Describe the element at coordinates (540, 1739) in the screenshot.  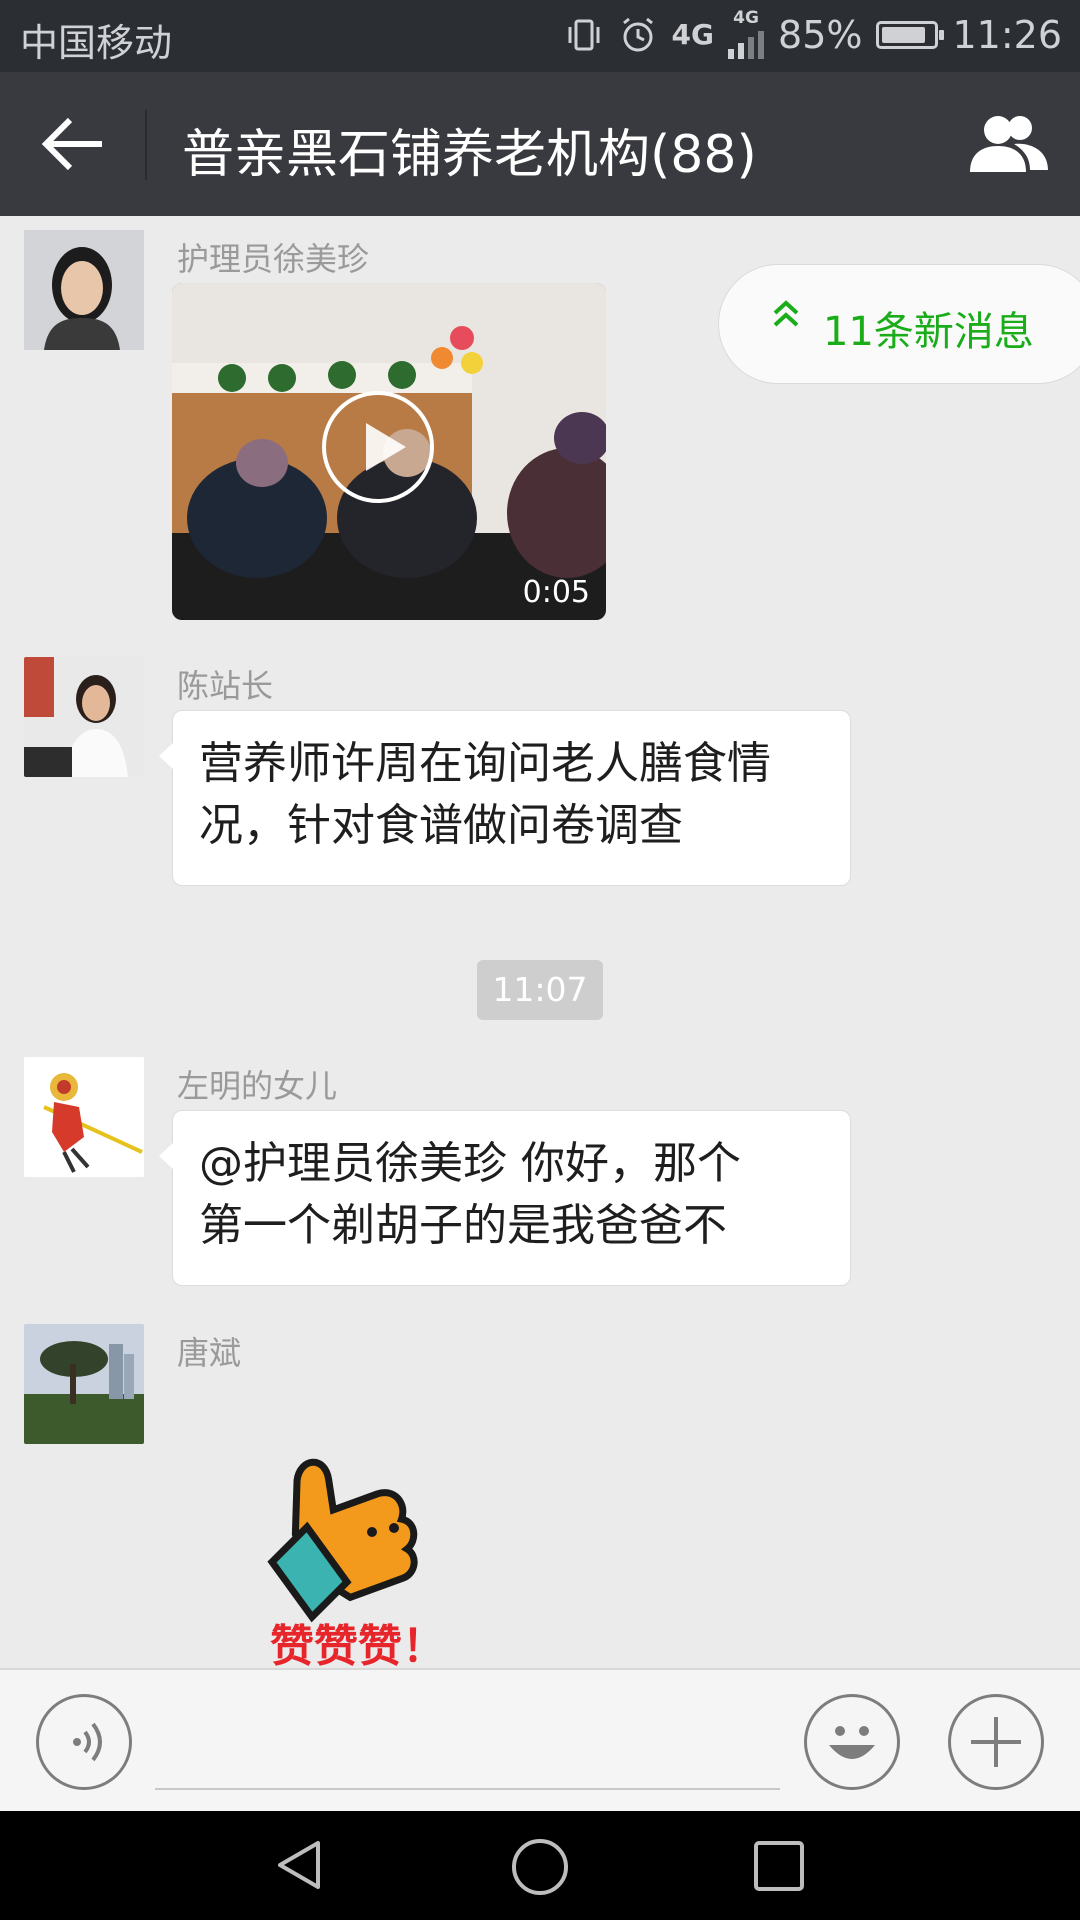
I see `chat-input-bar` at that location.